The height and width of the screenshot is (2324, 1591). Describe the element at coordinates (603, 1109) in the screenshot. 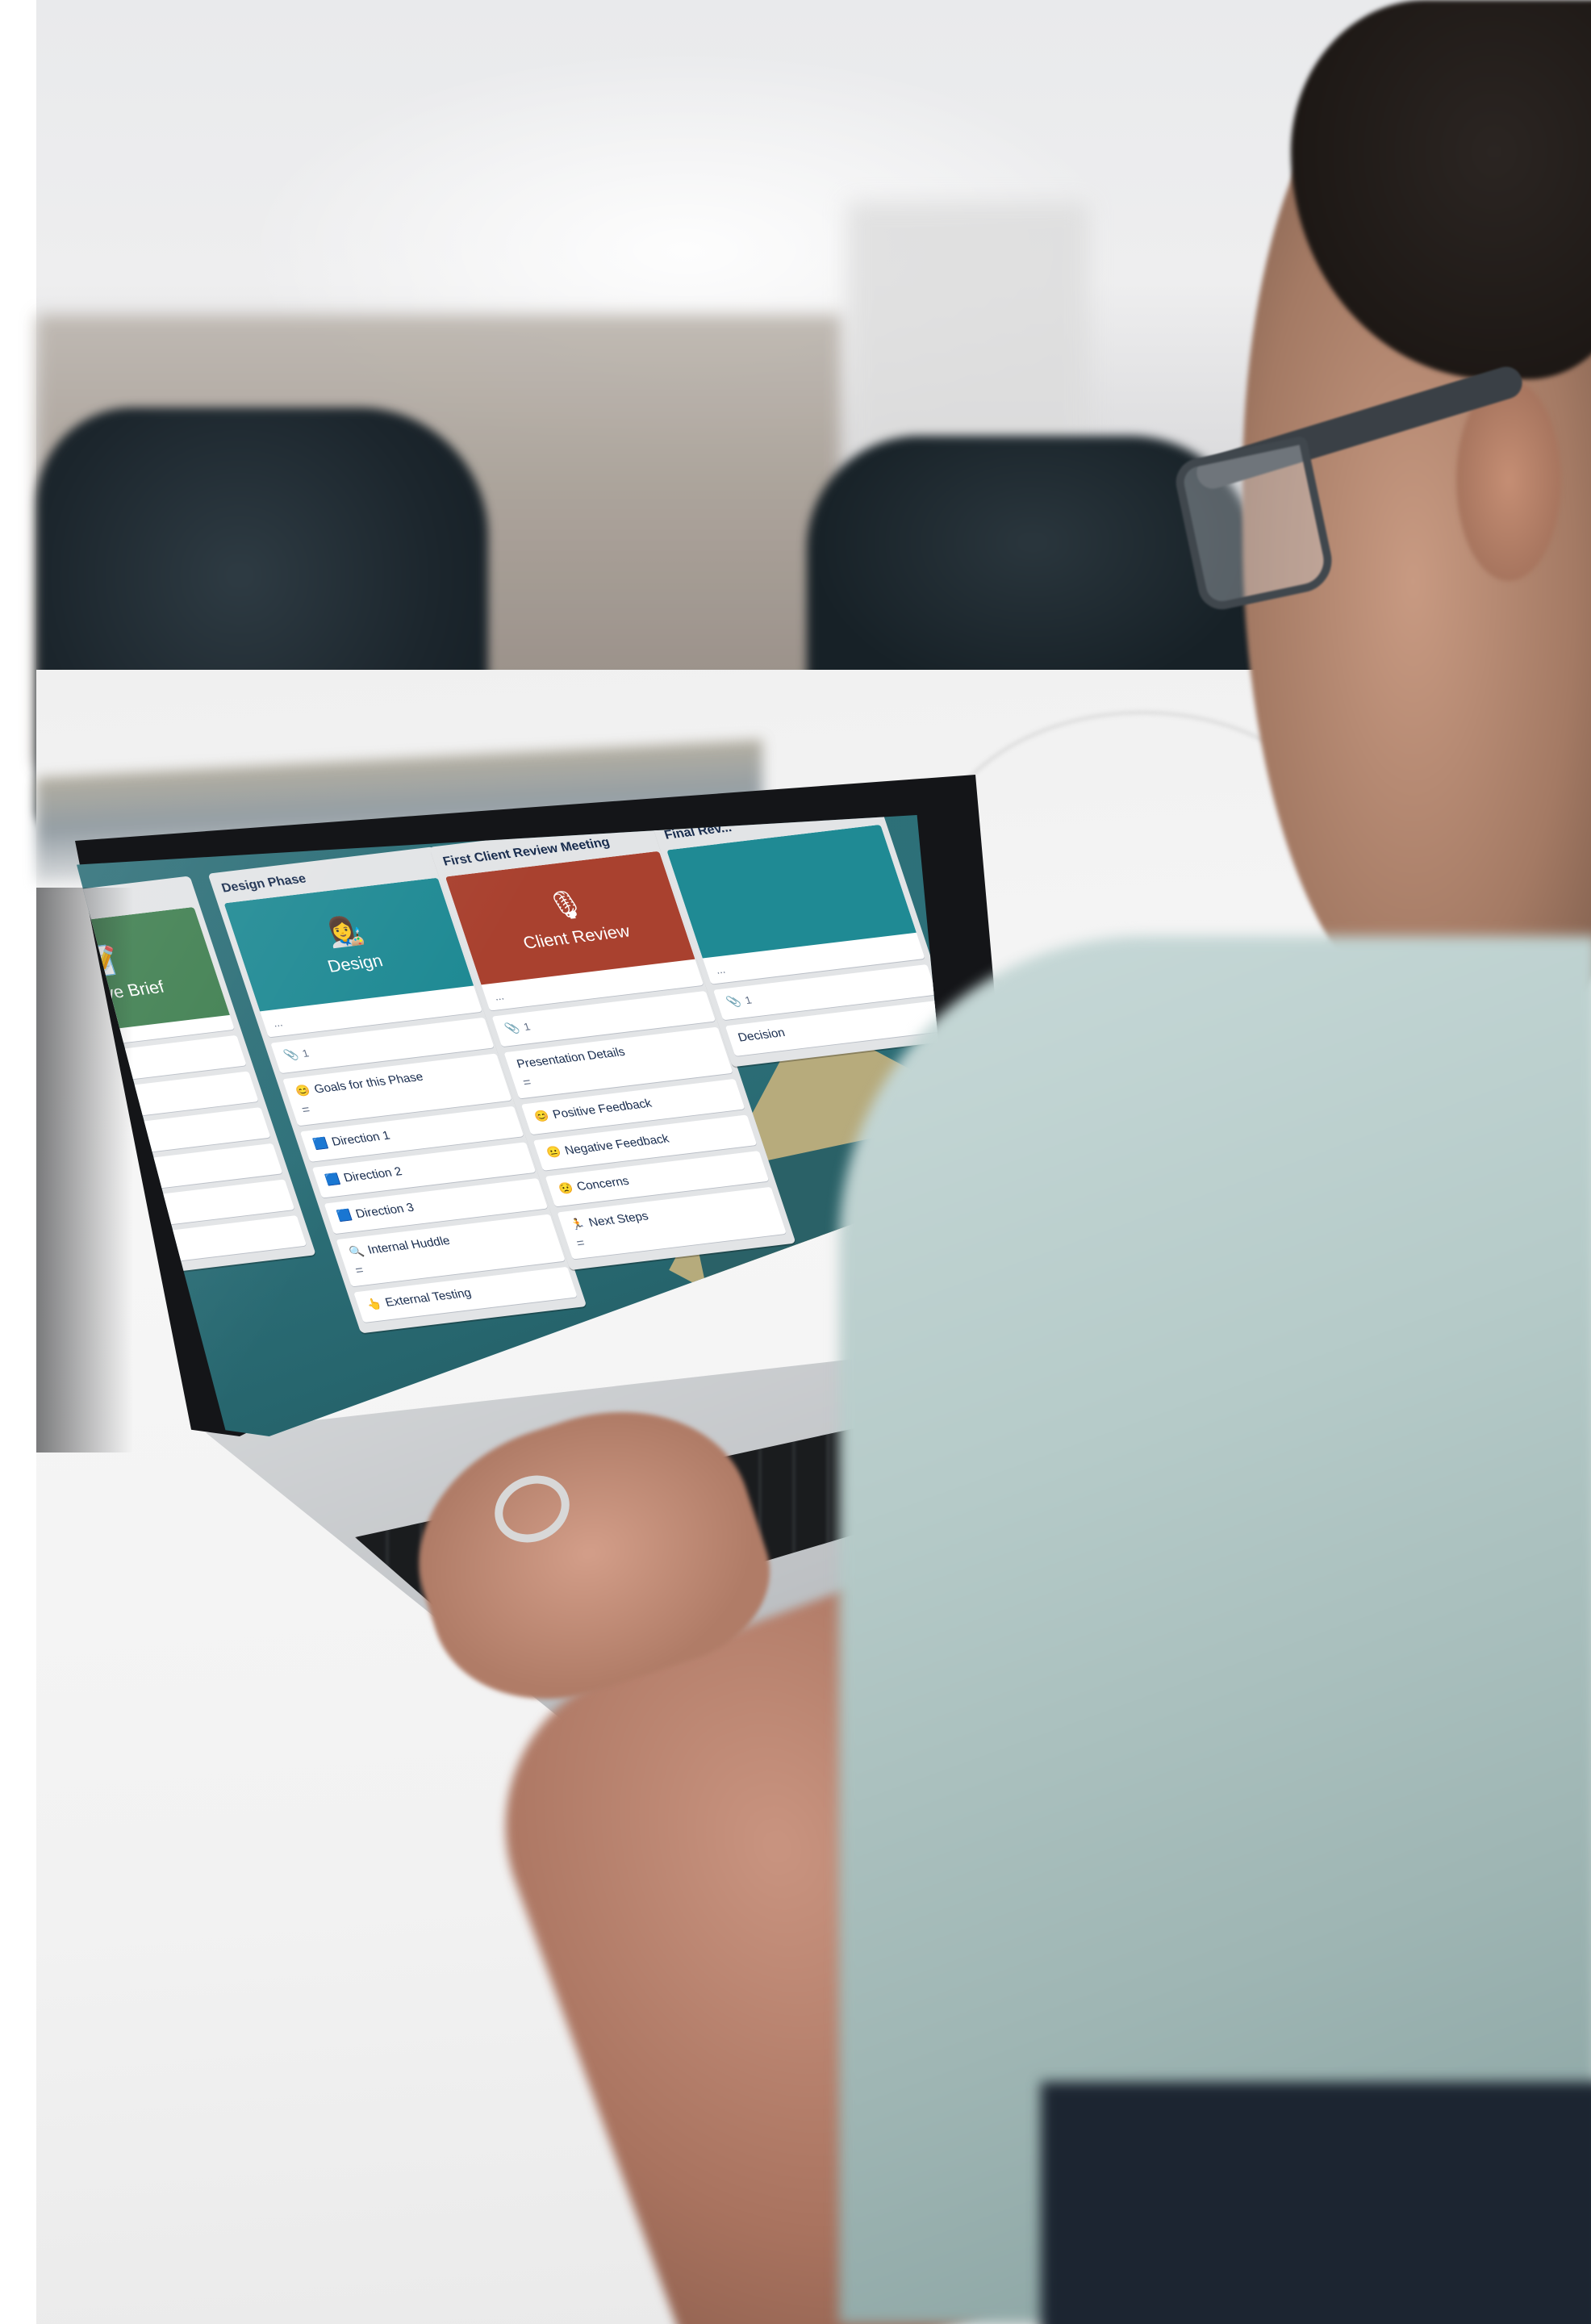

I see `card-title: Positive Feedback` at that location.